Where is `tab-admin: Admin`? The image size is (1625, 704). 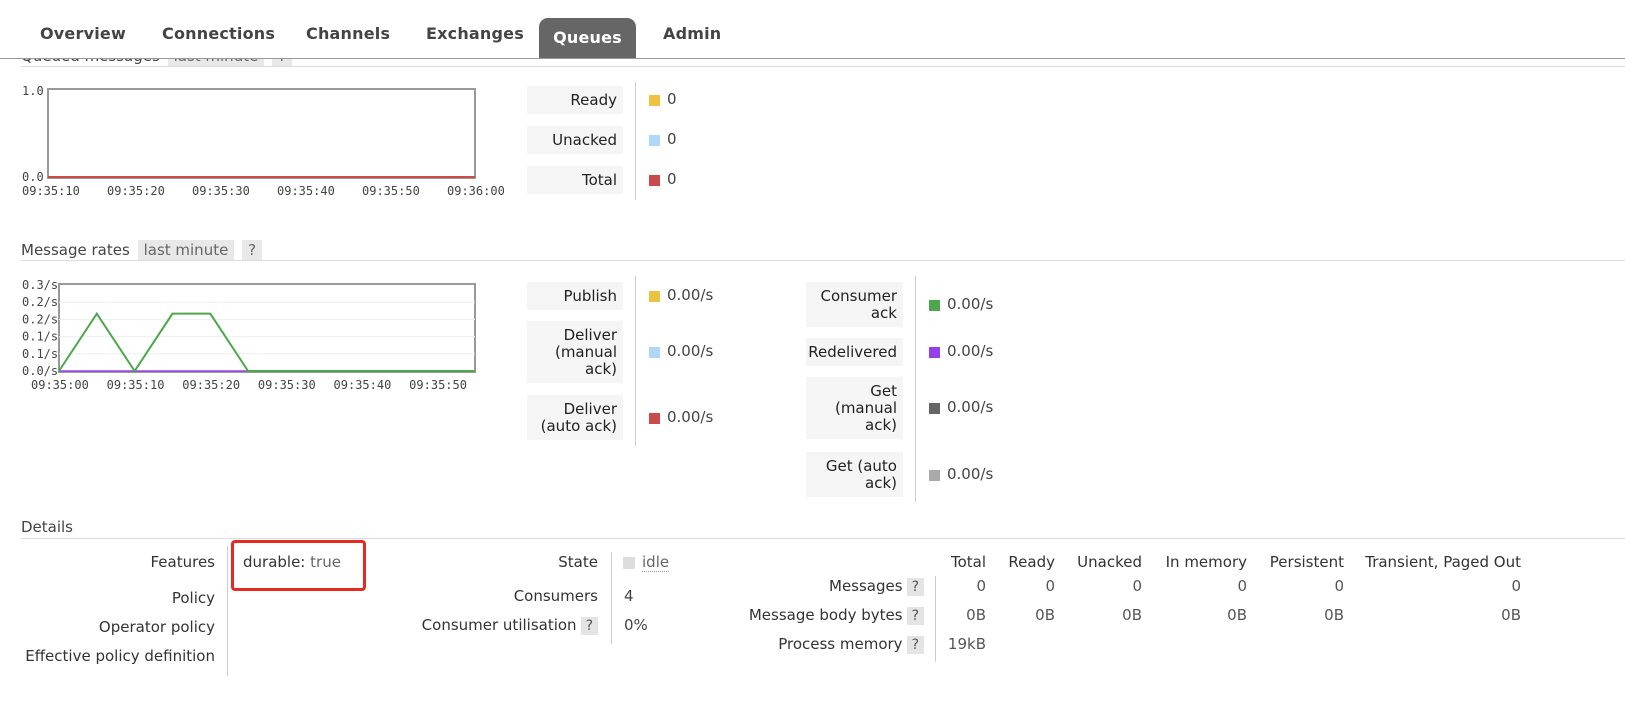
tab-admin: Admin is located at coordinates (692, 33).